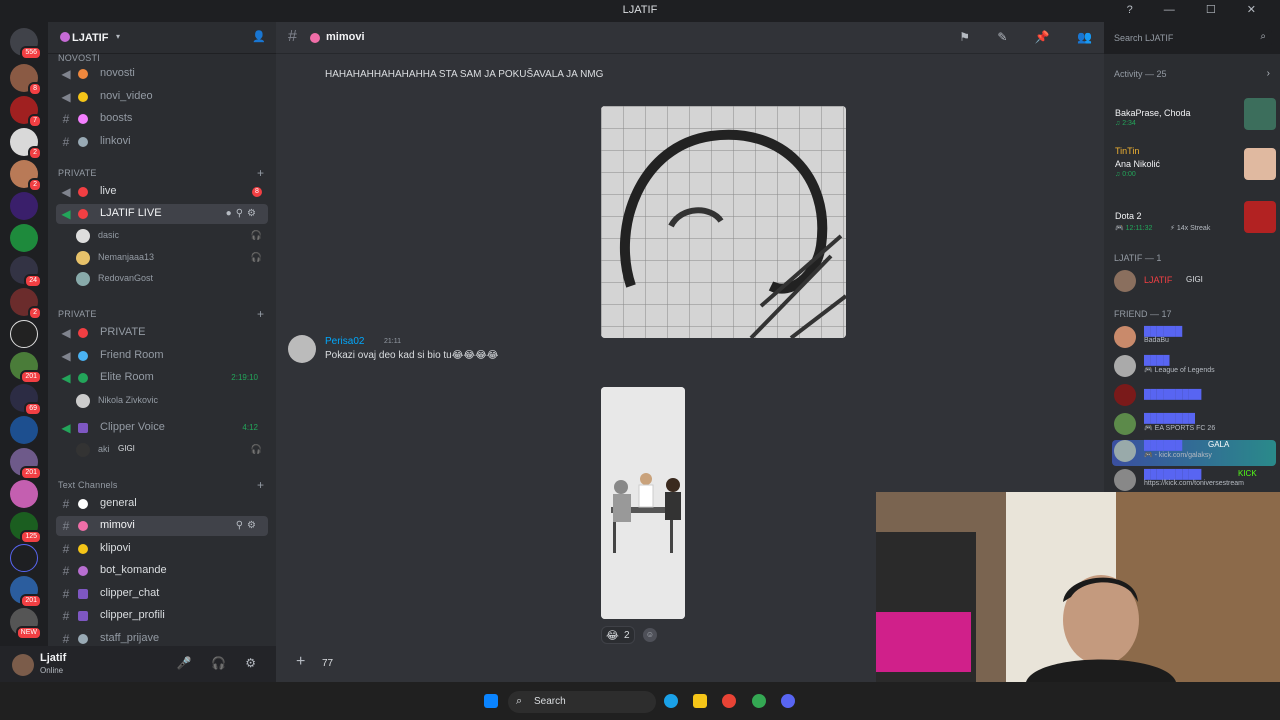 The width and height of the screenshot is (1280, 720). What do you see at coordinates (162, 571) in the screenshot?
I see `channel-bot-komande: # bot_komande` at bounding box center [162, 571].